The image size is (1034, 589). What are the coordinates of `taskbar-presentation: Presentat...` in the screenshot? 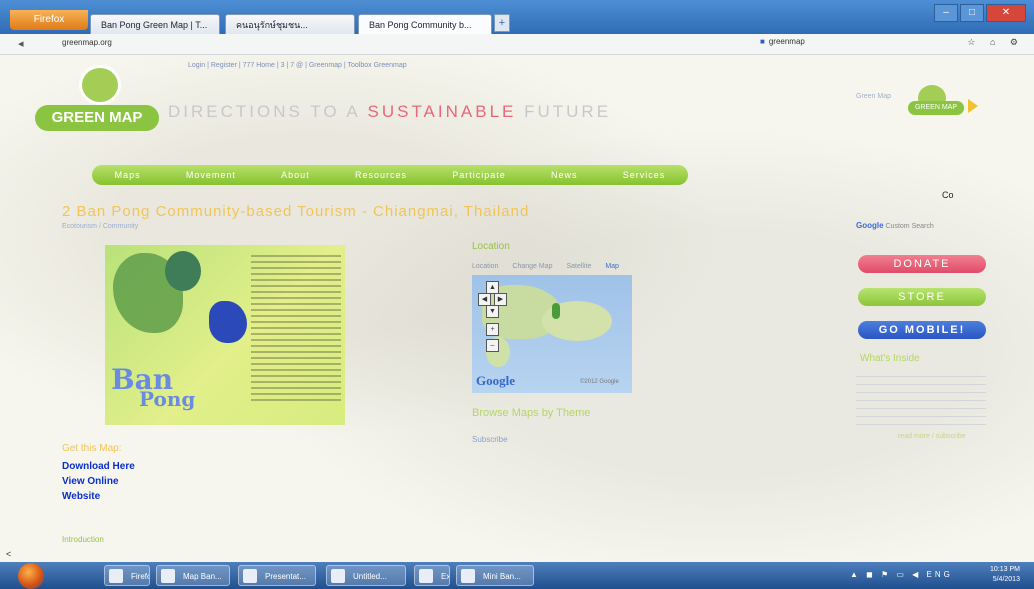 It's located at (277, 575).